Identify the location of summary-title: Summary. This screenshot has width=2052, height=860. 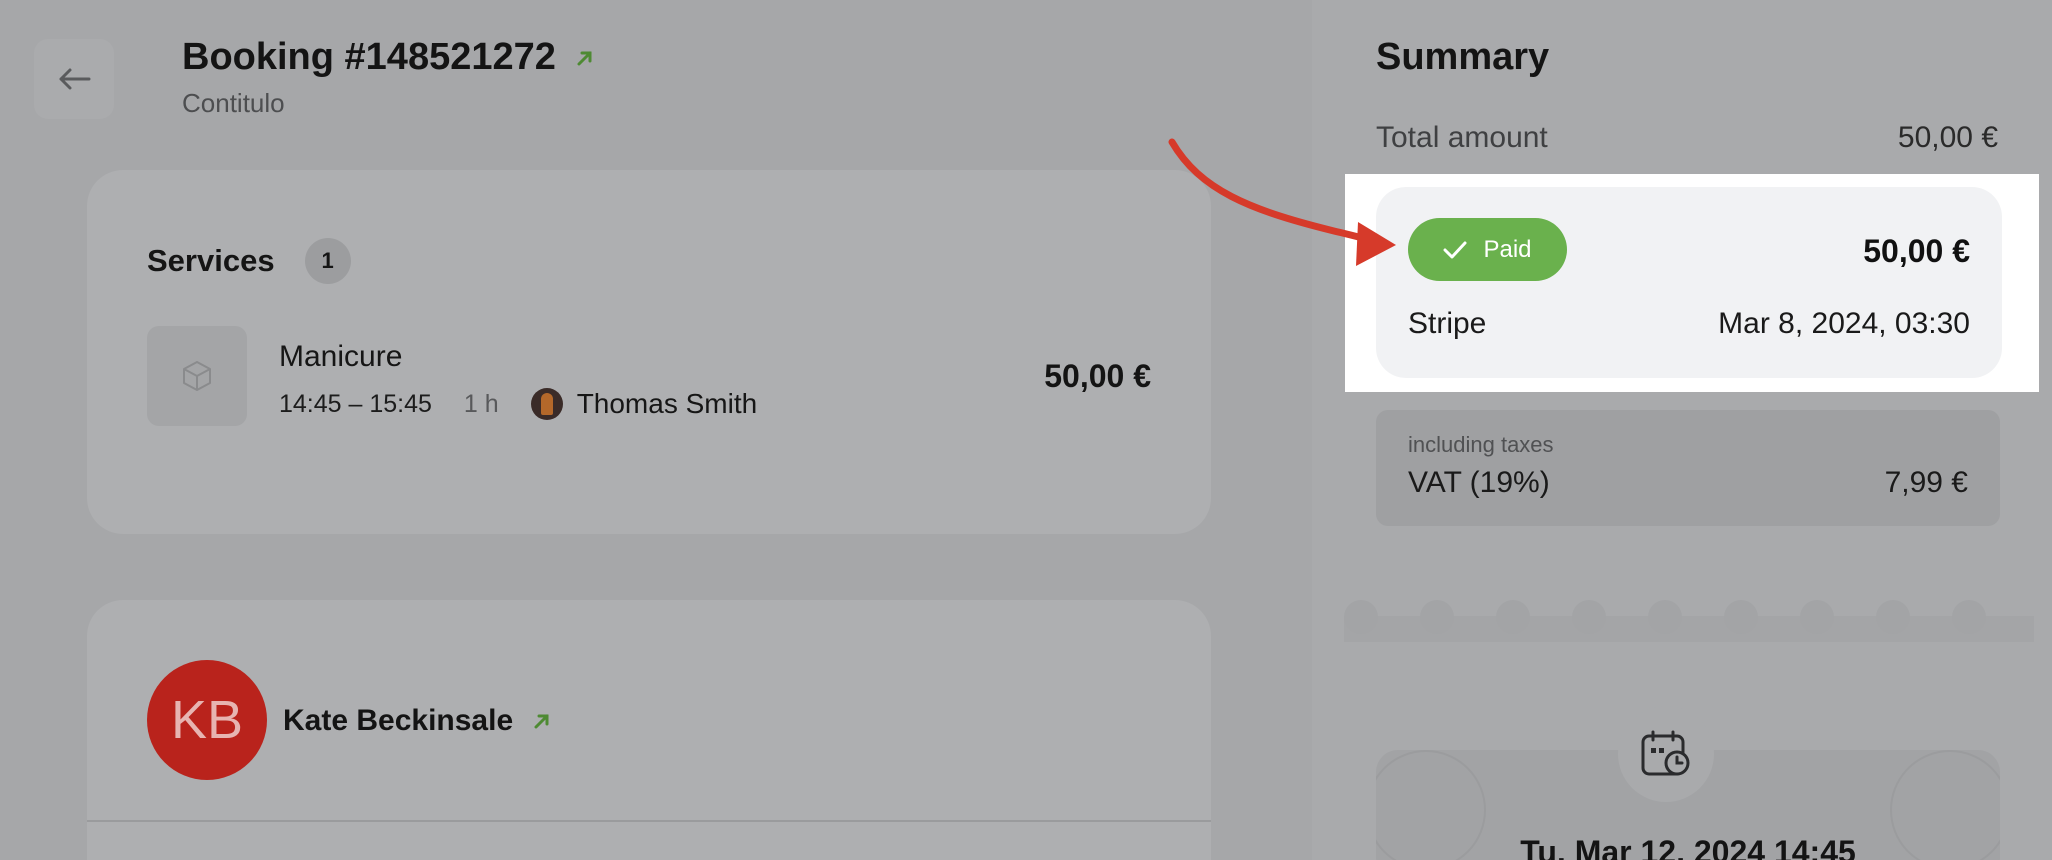
(1463, 57).